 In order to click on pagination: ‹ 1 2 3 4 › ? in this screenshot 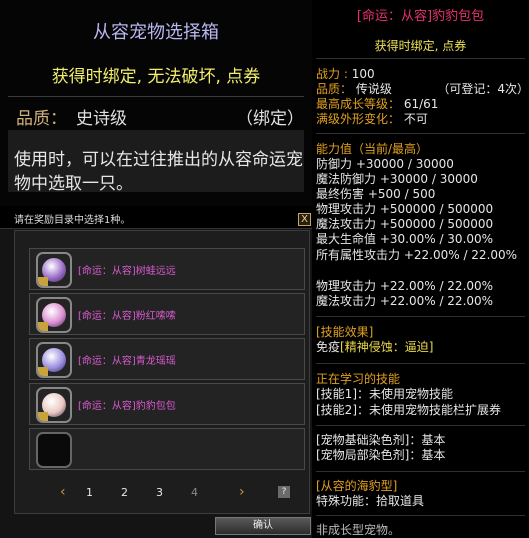, I will do `click(161, 493)`.